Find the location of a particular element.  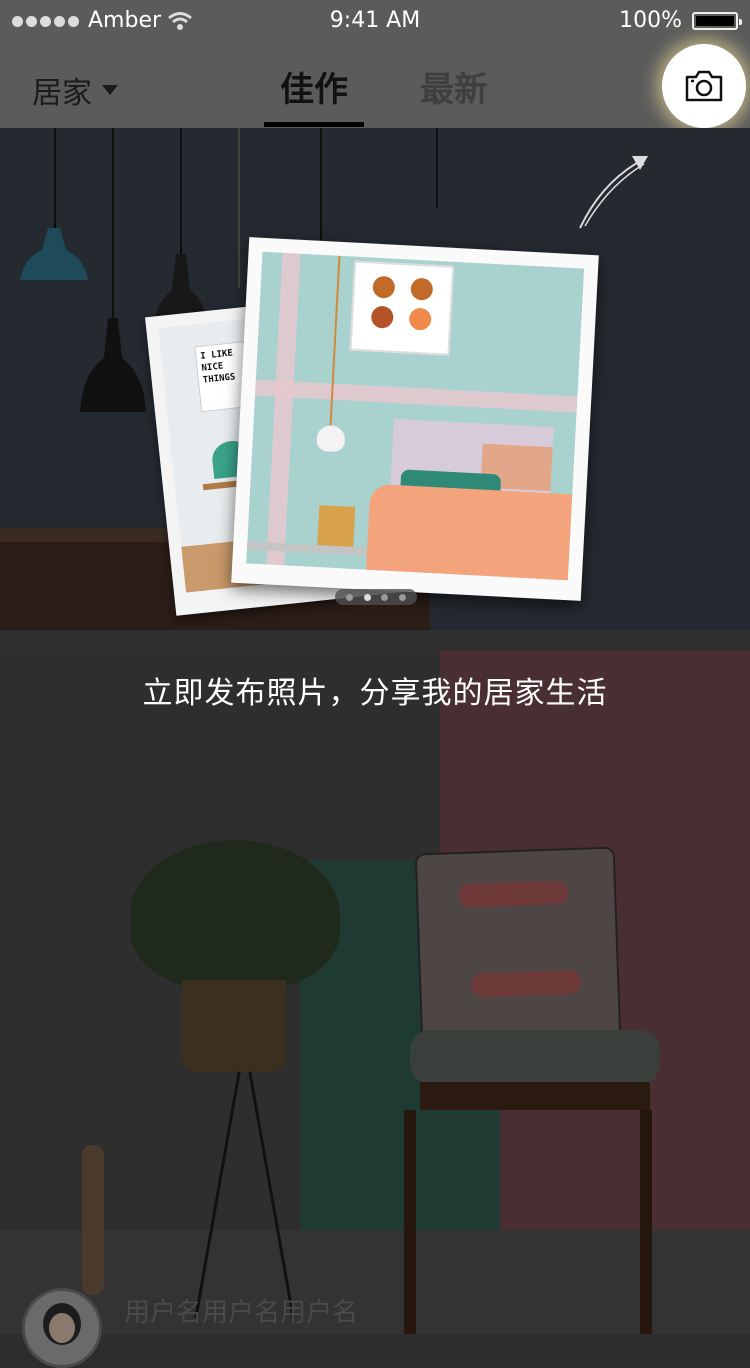

decor-object is located at coordinates (93, 1220).